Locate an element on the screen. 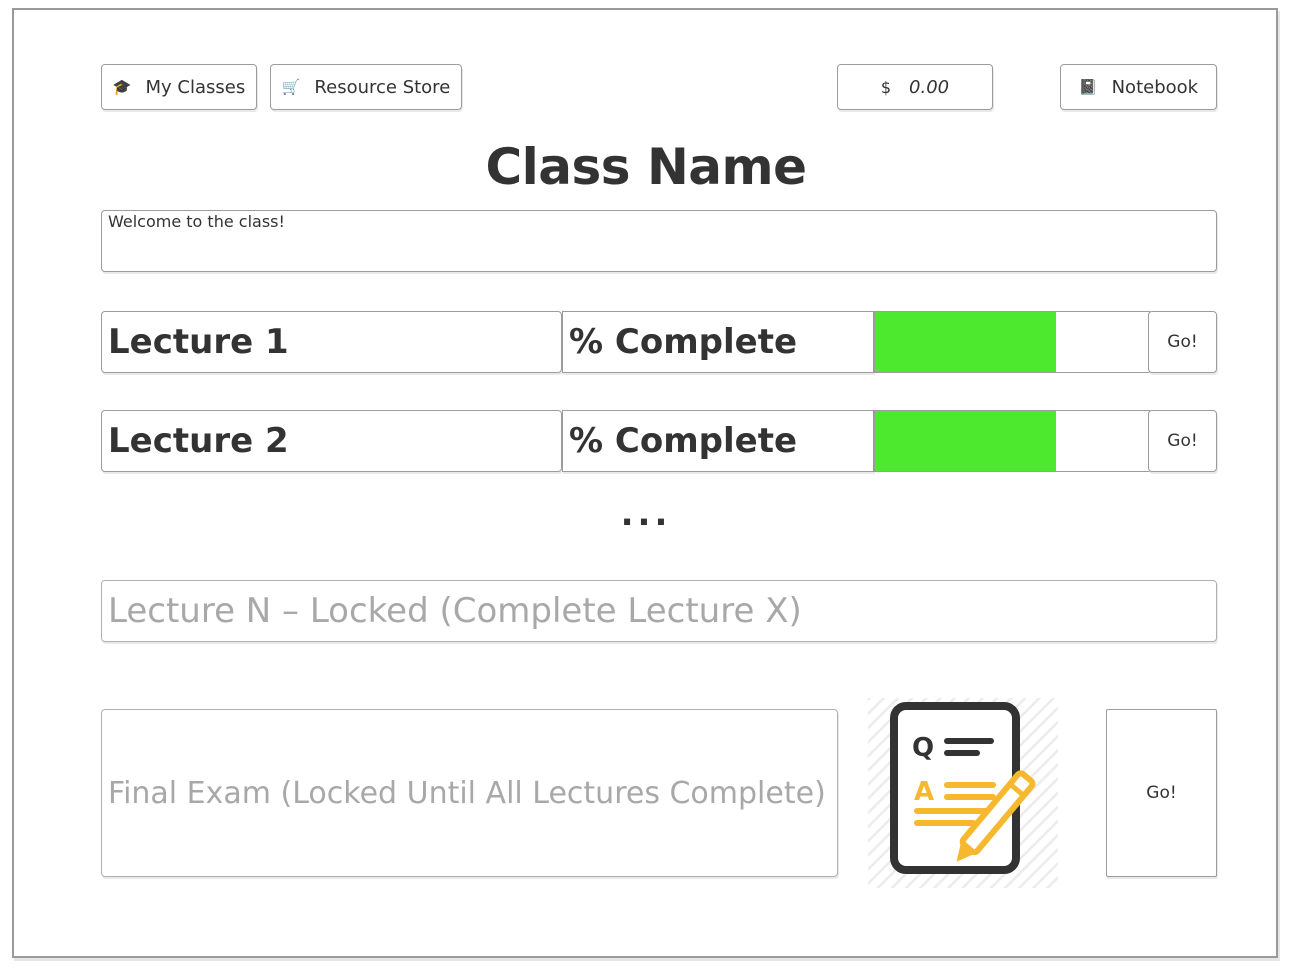  resource-store-button: 🛒 Resource Store is located at coordinates (366, 87).